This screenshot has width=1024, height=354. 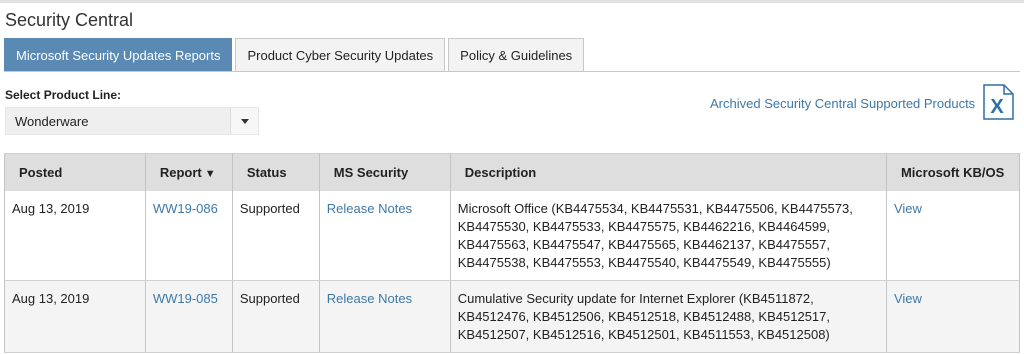 I want to click on column-header-posted: Posted, so click(x=75, y=172).